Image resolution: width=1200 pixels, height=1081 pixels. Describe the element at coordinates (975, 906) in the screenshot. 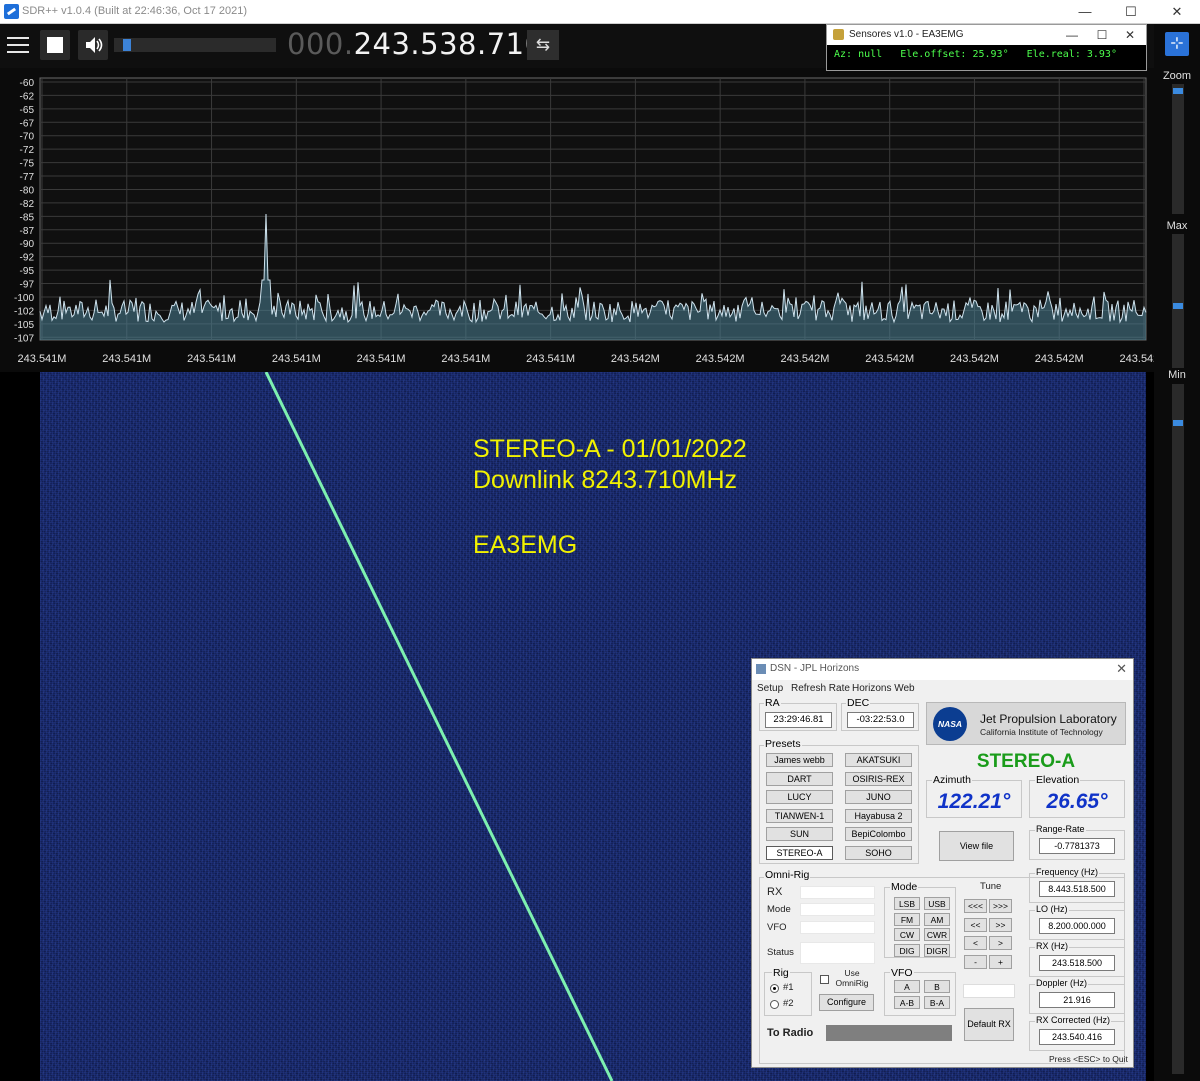

I see `tune-button: <<<` at that location.